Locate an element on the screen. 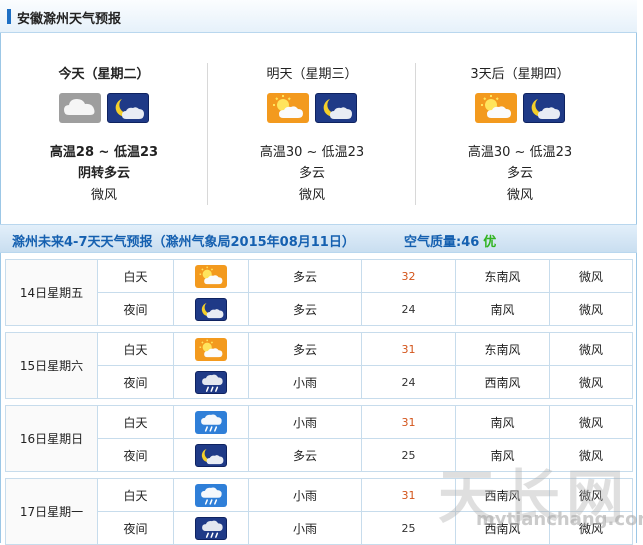  forecast-day-table: 14日星期五 白天 多云 32 东南风 微风 夜间 多云 24 南风 微风 is located at coordinates (319, 292).